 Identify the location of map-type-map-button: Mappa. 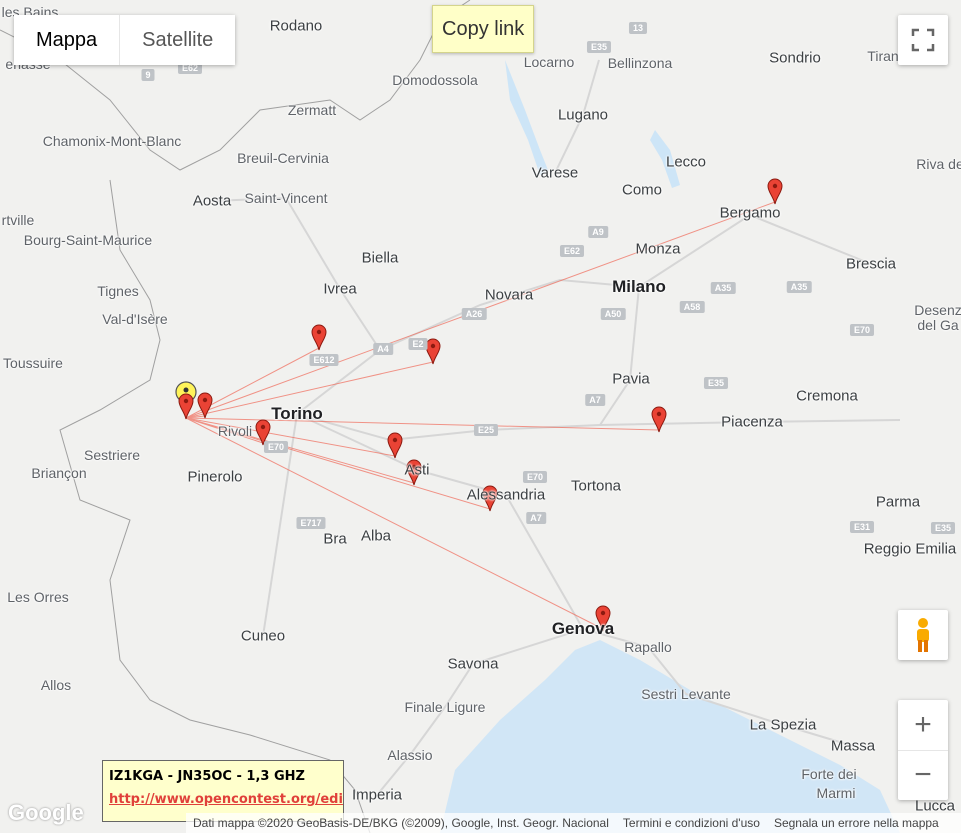
(67, 40).